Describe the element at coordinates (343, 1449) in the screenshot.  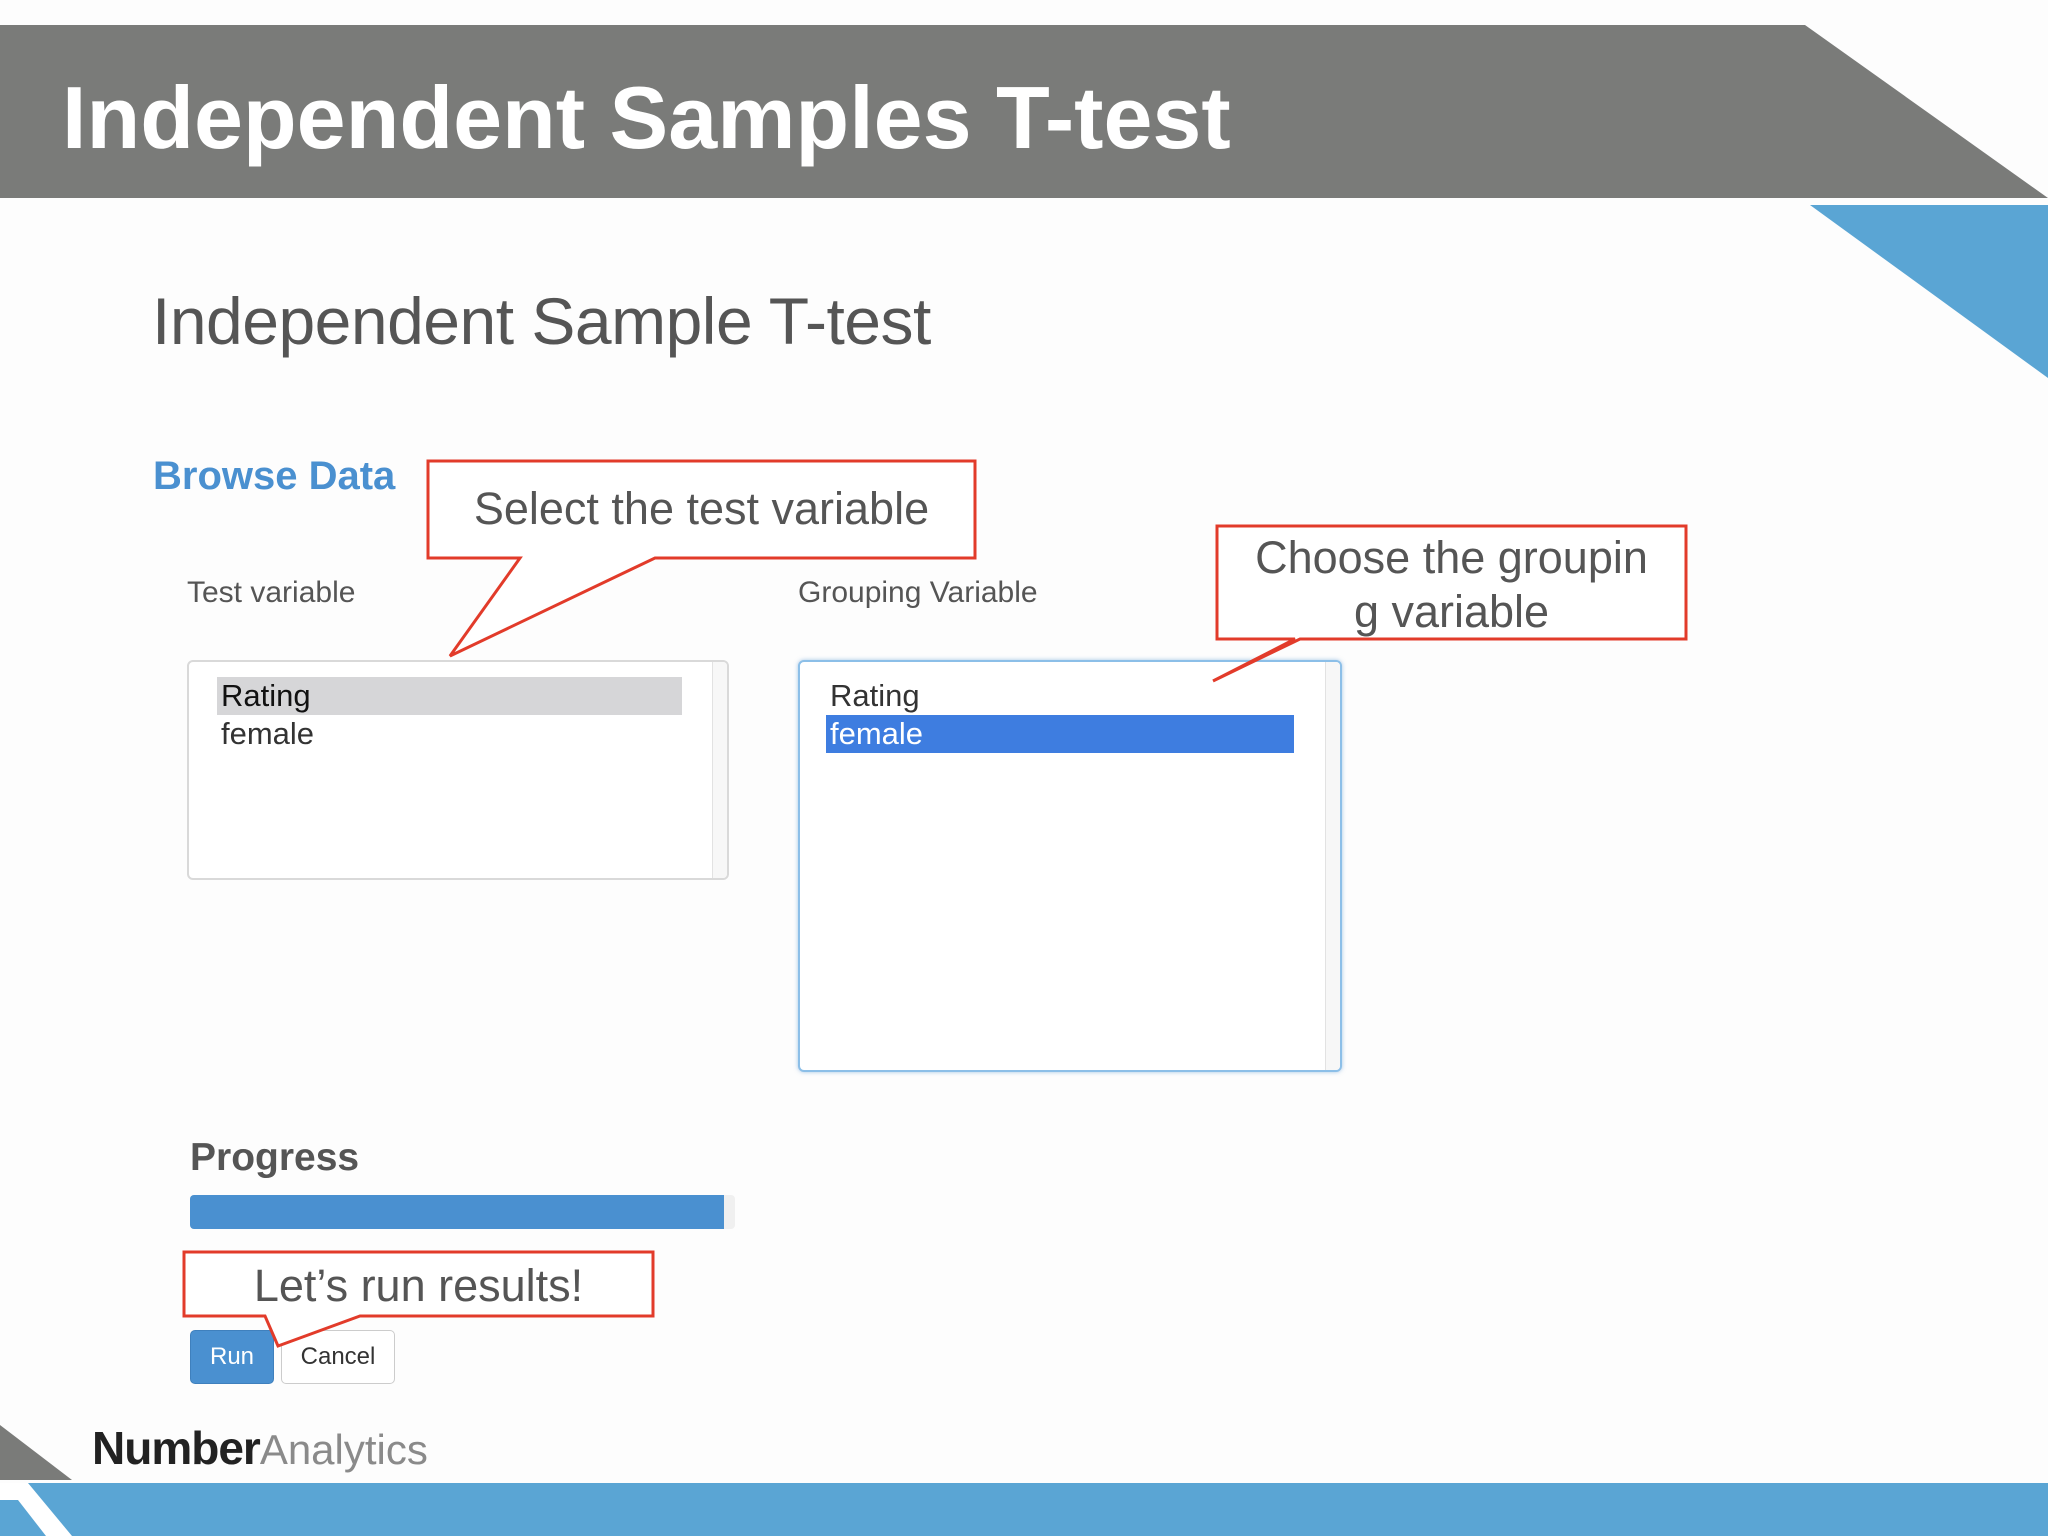
I see `logo-analytics-text: Analytics` at that location.